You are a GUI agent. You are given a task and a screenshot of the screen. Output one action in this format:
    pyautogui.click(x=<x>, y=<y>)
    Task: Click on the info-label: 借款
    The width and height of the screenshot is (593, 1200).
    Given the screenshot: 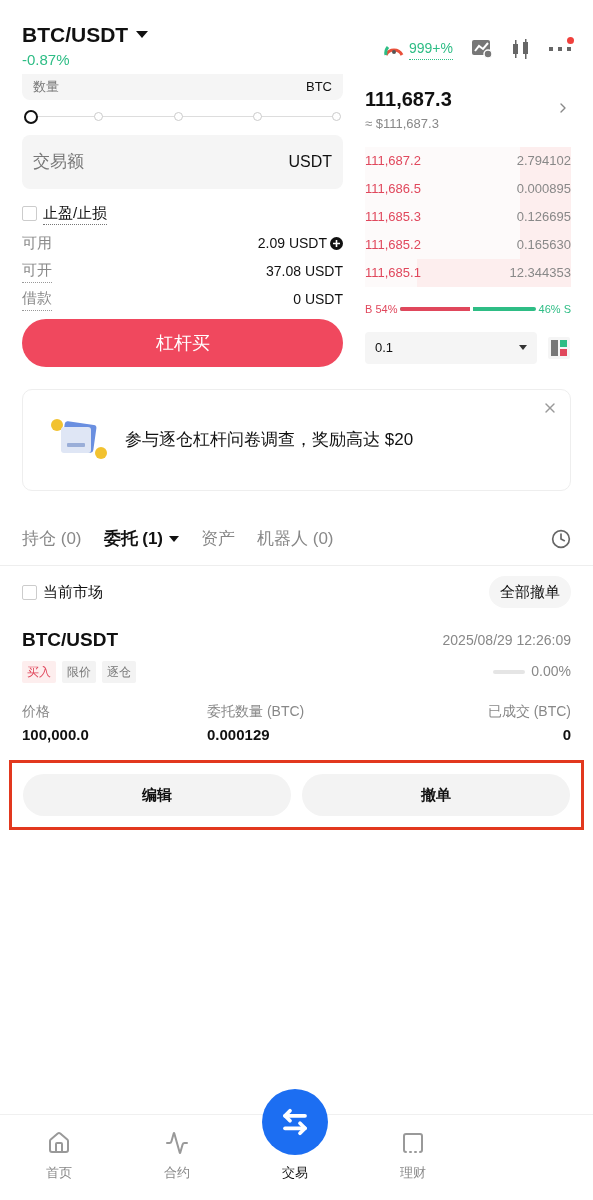 What is the action you would take?
    pyautogui.click(x=37, y=299)
    